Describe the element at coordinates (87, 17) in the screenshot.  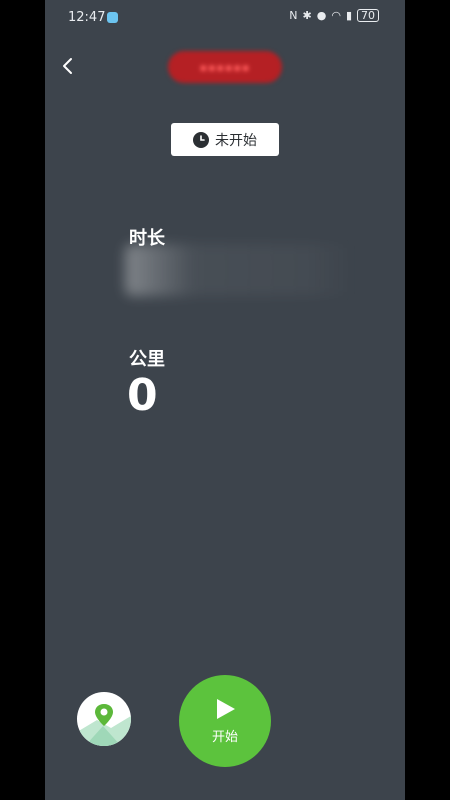
I see `status-time: 12:47` at that location.